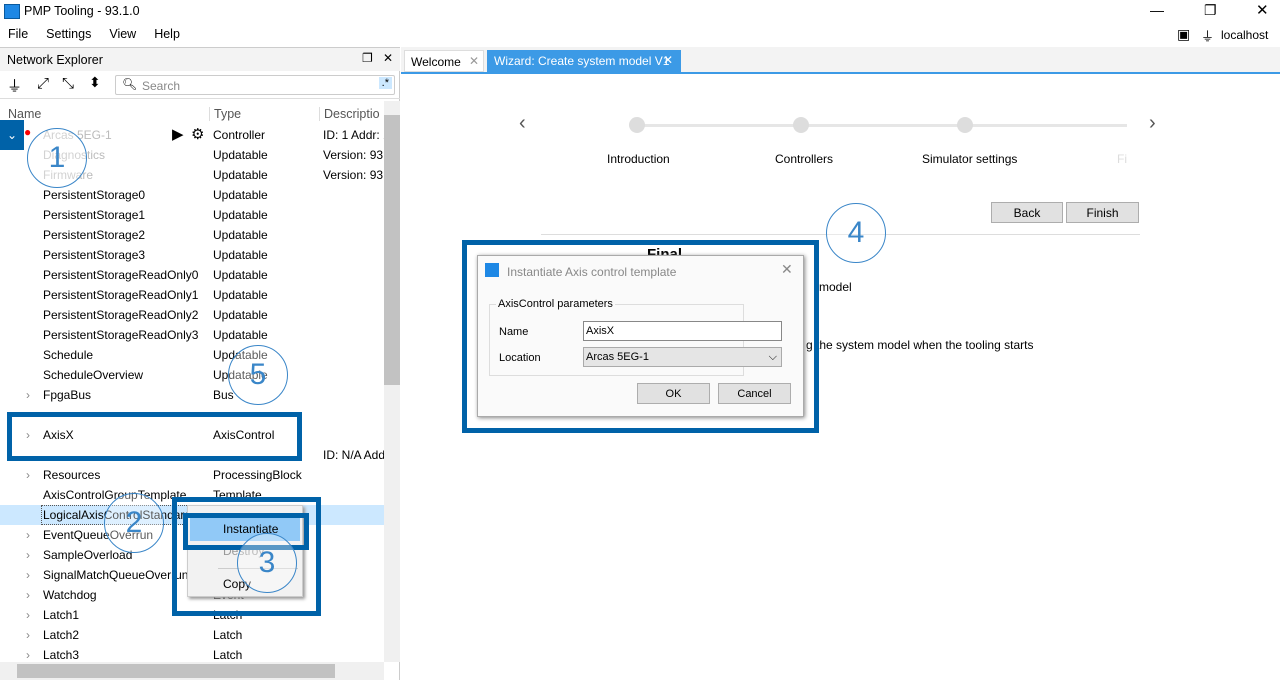 Image resolution: width=1280 pixels, height=680 pixels. I want to click on float-icon: ❐, so click(367, 58).